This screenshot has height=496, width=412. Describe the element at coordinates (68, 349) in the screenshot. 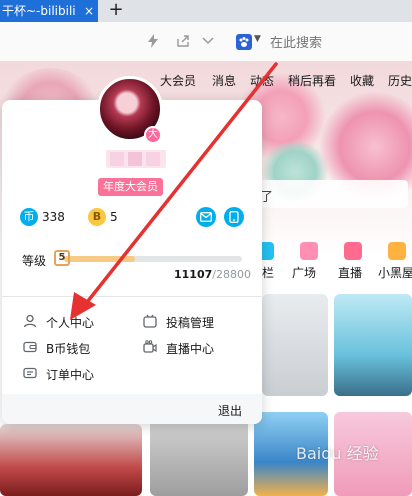

I see `menu-label: B币钱包` at that location.